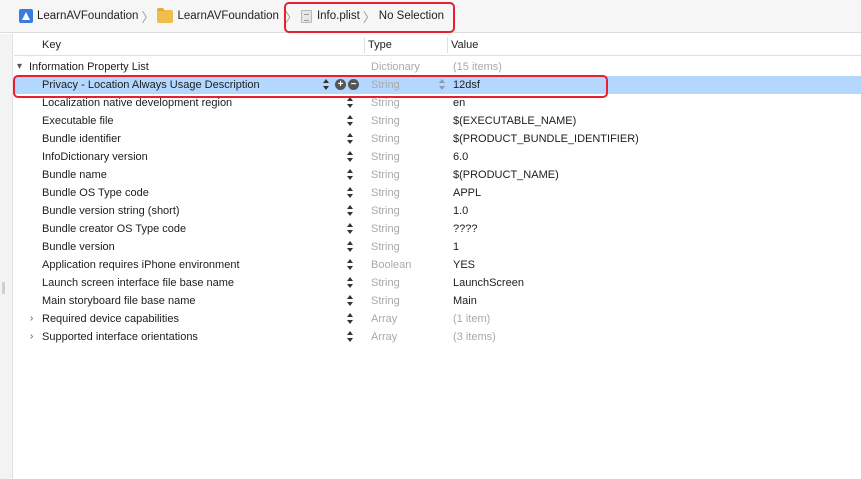 Image resolution: width=861 pixels, height=479 pixels. Describe the element at coordinates (391, 265) in the screenshot. I see `plist-type: Boolean` at that location.